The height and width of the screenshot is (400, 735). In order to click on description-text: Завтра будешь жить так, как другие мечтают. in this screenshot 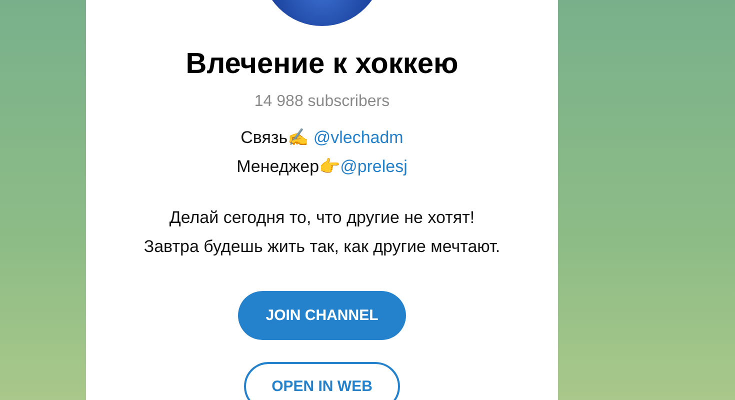, I will do `click(322, 246)`.